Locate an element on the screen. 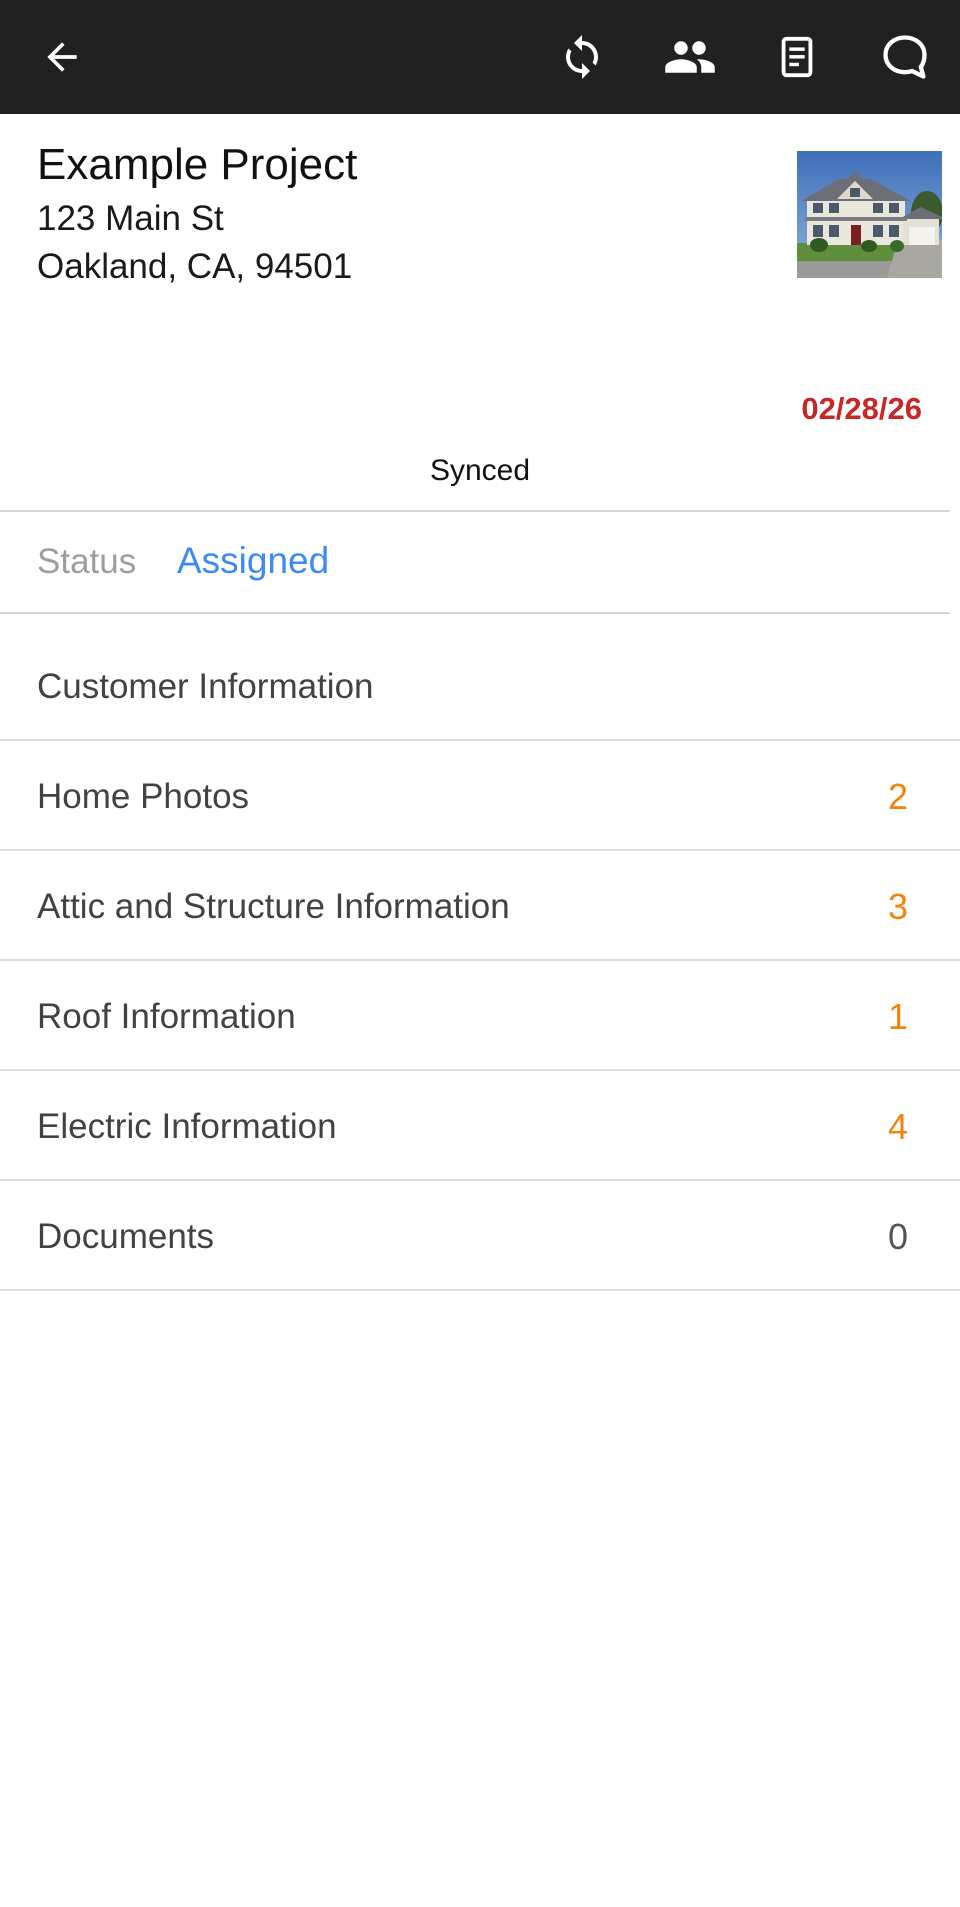  status-value: Assigned is located at coordinates (253, 561).